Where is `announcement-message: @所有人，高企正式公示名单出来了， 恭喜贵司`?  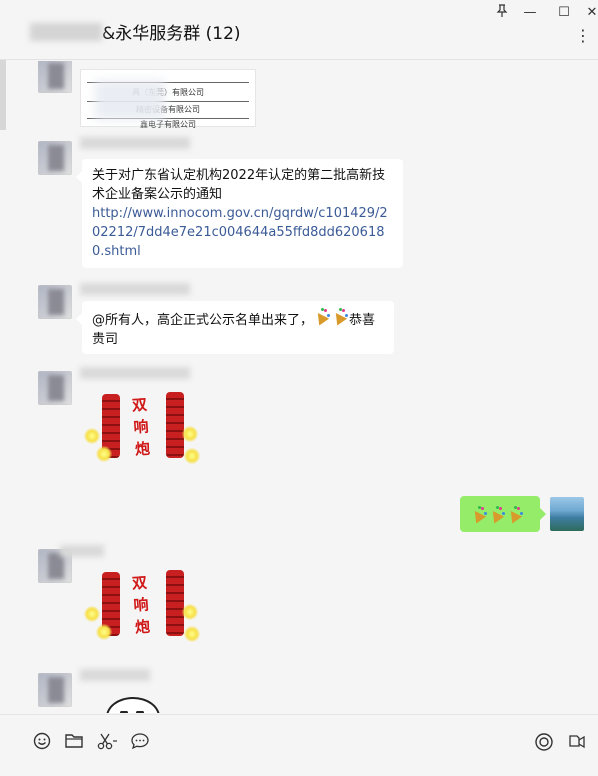 announcement-message: @所有人，高企正式公示名单出来了， 恭喜贵司 is located at coordinates (235, 327).